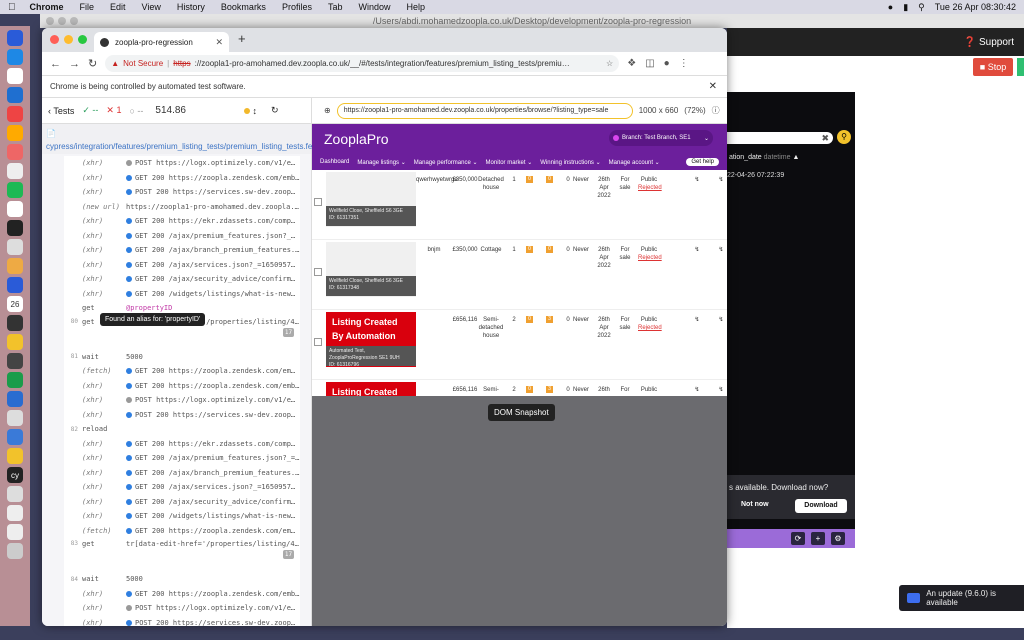 This screenshot has height=640, width=1024. Describe the element at coordinates (15, 304) in the screenshot. I see `calendar-icon: 26` at that location.